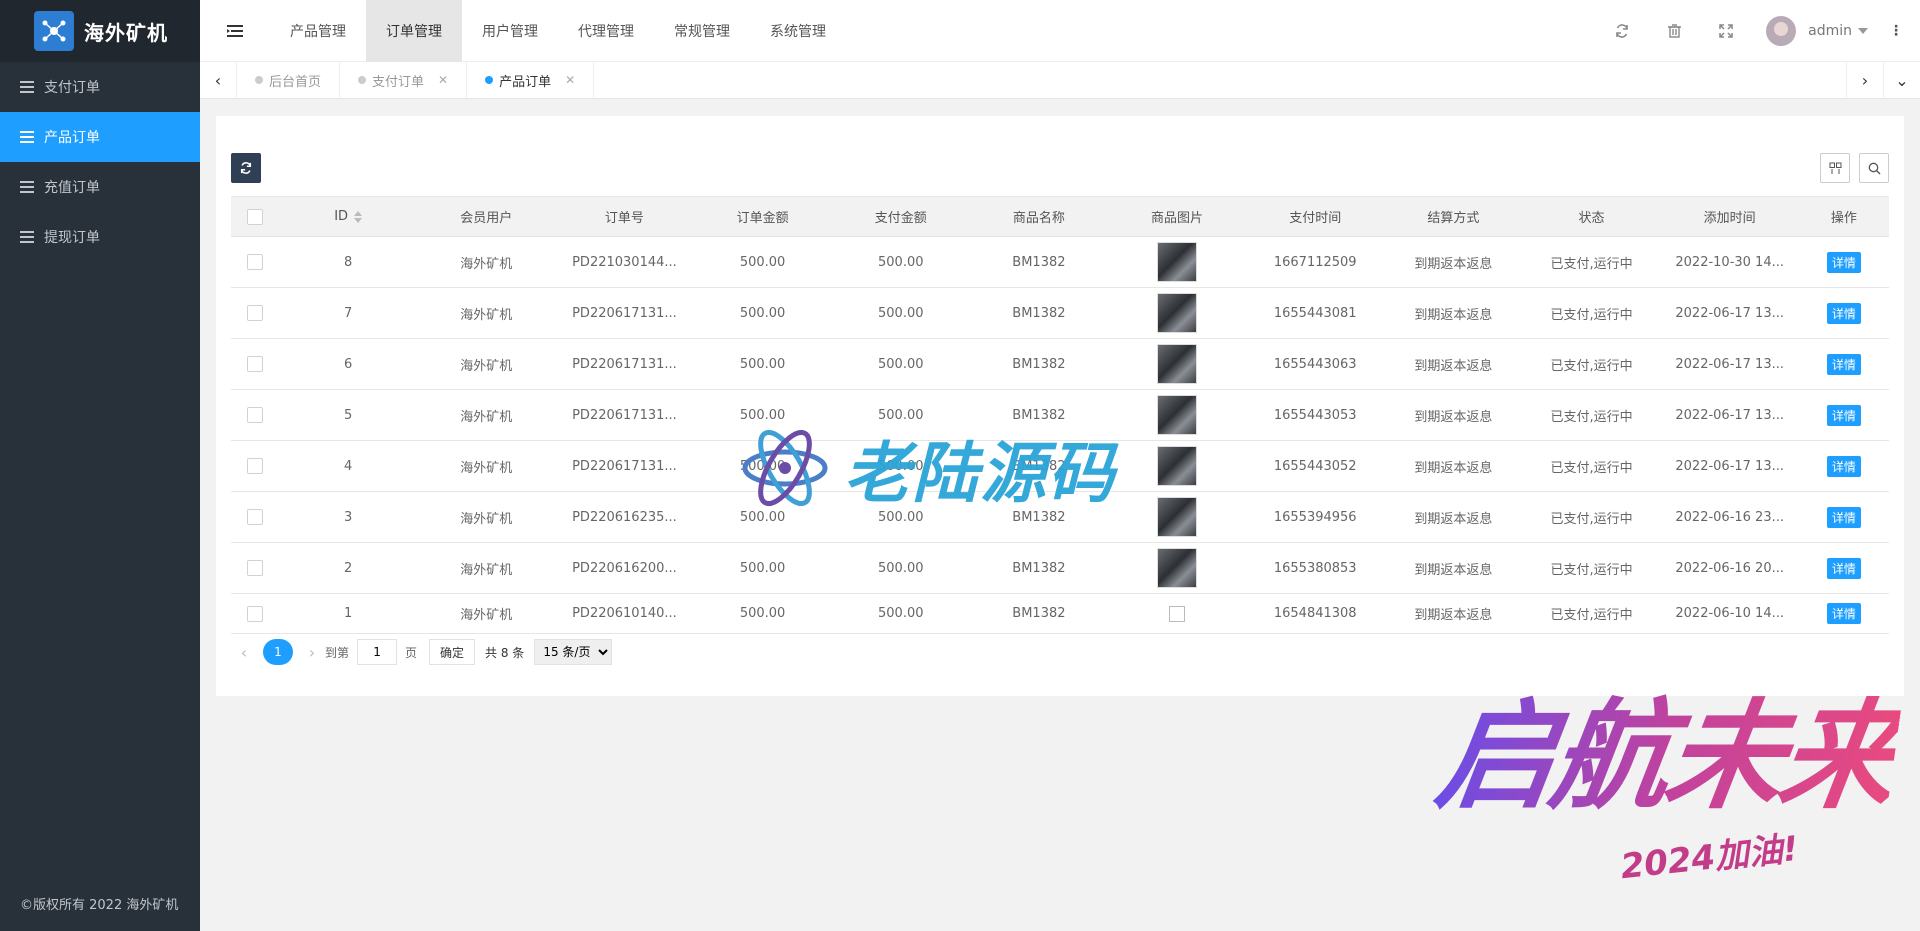 Image resolution: width=1920 pixels, height=931 pixels. Describe the element at coordinates (1874, 168) in the screenshot. I see `search-icon` at that location.